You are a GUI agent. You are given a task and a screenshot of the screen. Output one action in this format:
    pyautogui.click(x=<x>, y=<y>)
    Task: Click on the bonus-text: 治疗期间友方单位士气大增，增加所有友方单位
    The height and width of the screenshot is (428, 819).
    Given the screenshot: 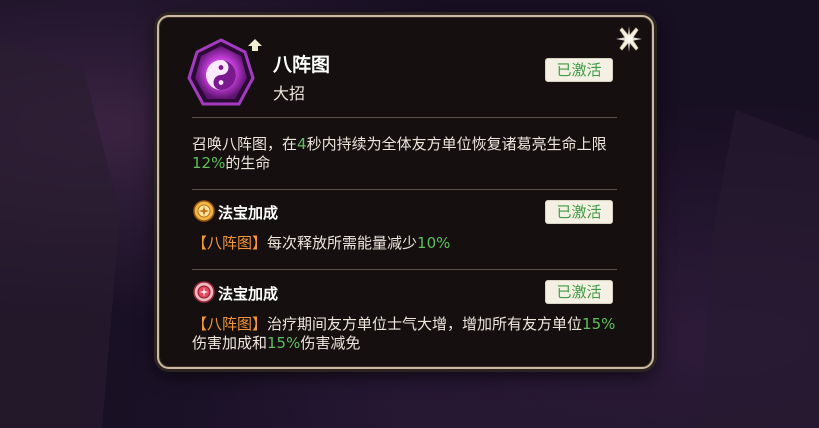 What is the action you would take?
    pyautogui.click(x=425, y=324)
    